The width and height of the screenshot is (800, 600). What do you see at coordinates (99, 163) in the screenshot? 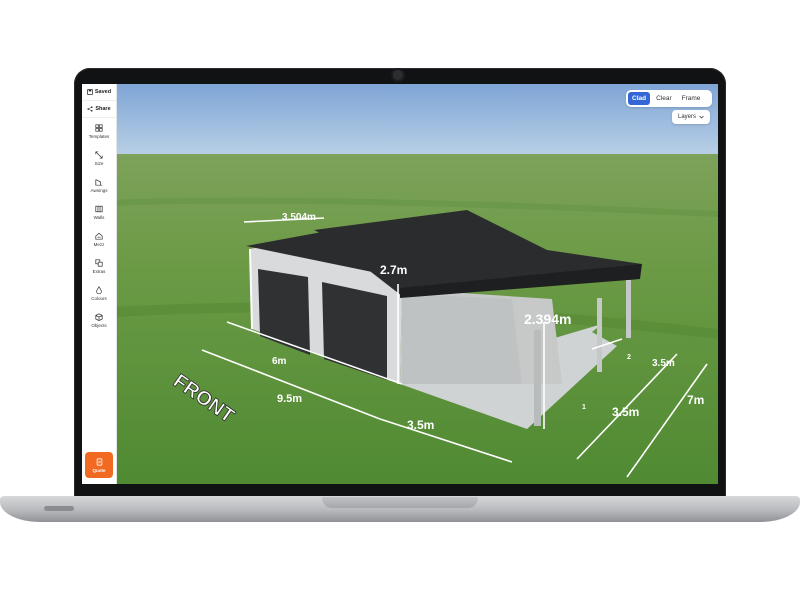
I see `sidebar-item-label: Size` at bounding box center [99, 163].